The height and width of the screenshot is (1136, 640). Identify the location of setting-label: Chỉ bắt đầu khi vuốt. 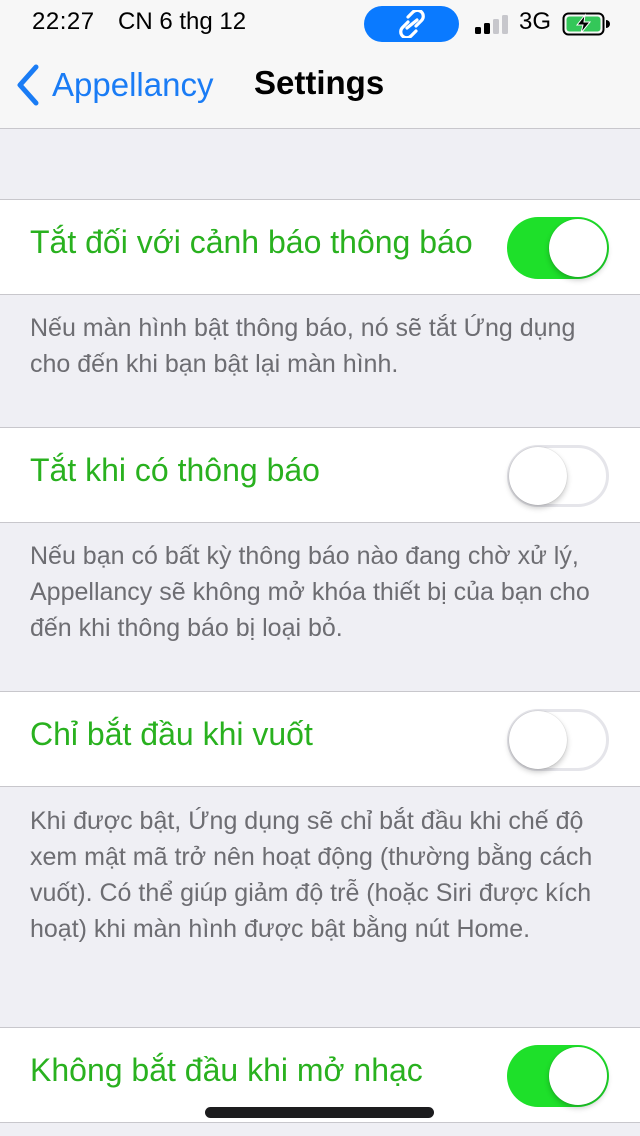
(171, 734).